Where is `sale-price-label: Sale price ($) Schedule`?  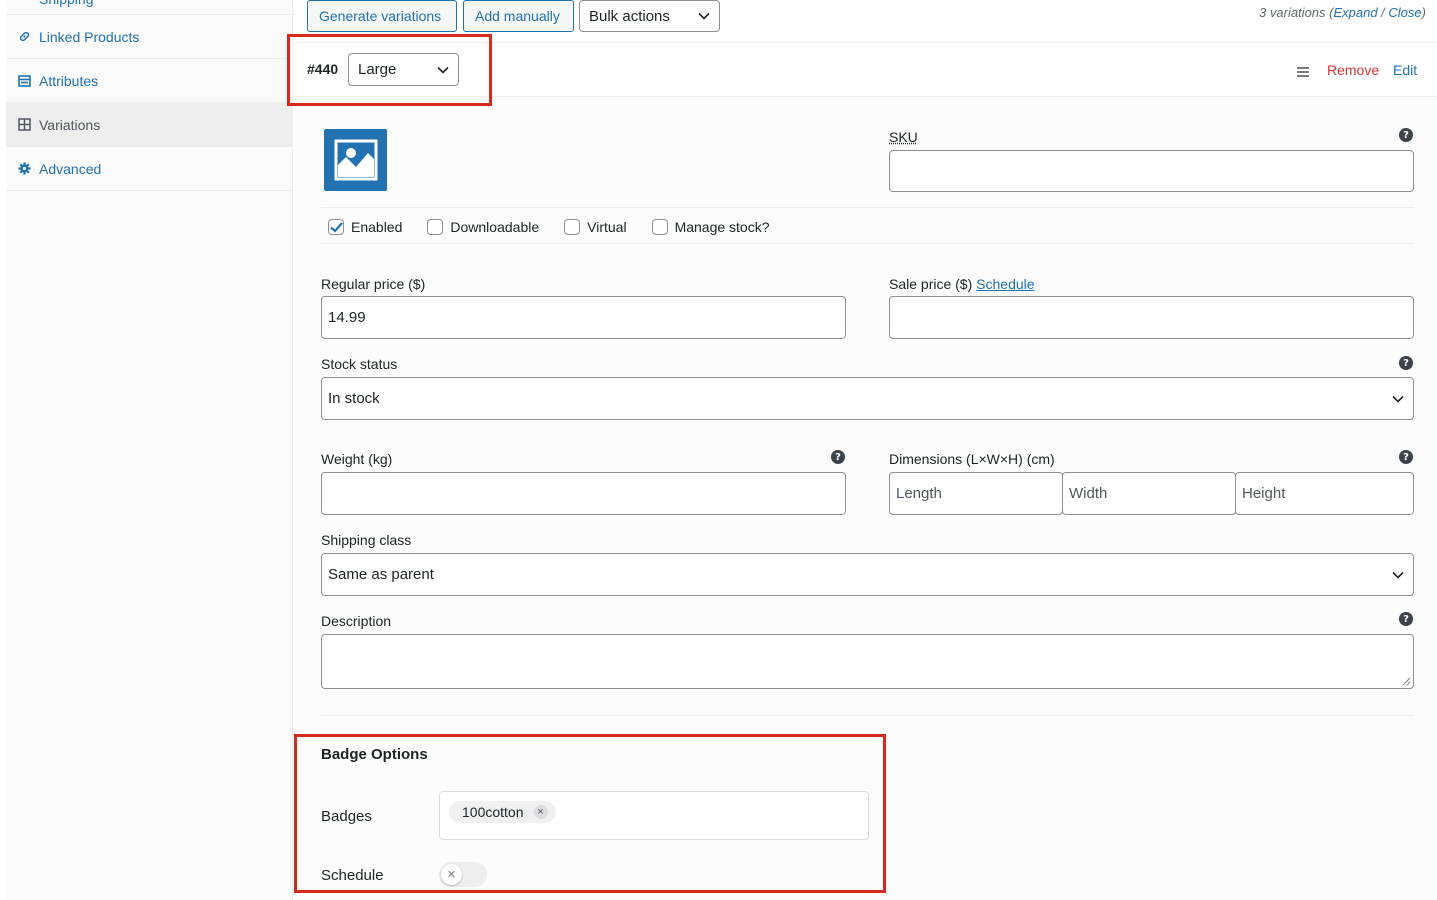 sale-price-label: Sale price ($) Schedule is located at coordinates (962, 284).